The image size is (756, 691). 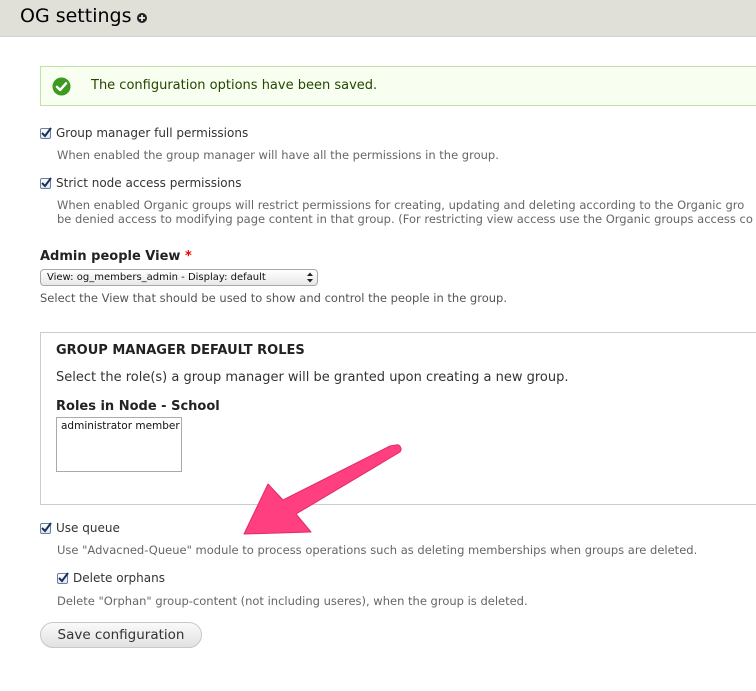 What do you see at coordinates (120, 426) in the screenshot?
I see `role-option: administrator member` at bounding box center [120, 426].